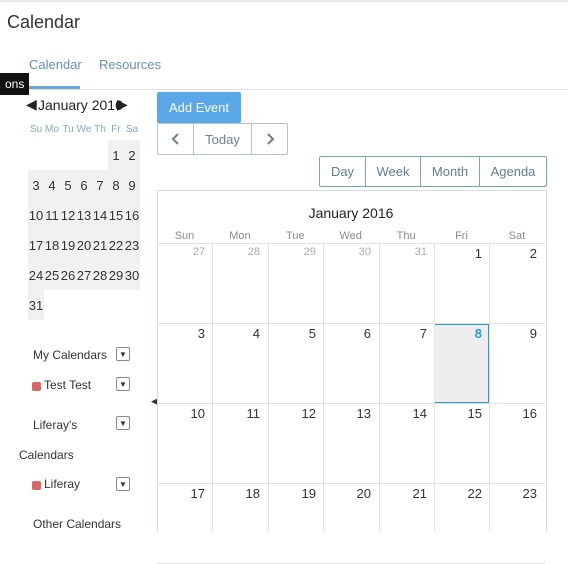  What do you see at coordinates (36, 215) in the screenshot?
I see `mini-calendar-day: 10` at bounding box center [36, 215].